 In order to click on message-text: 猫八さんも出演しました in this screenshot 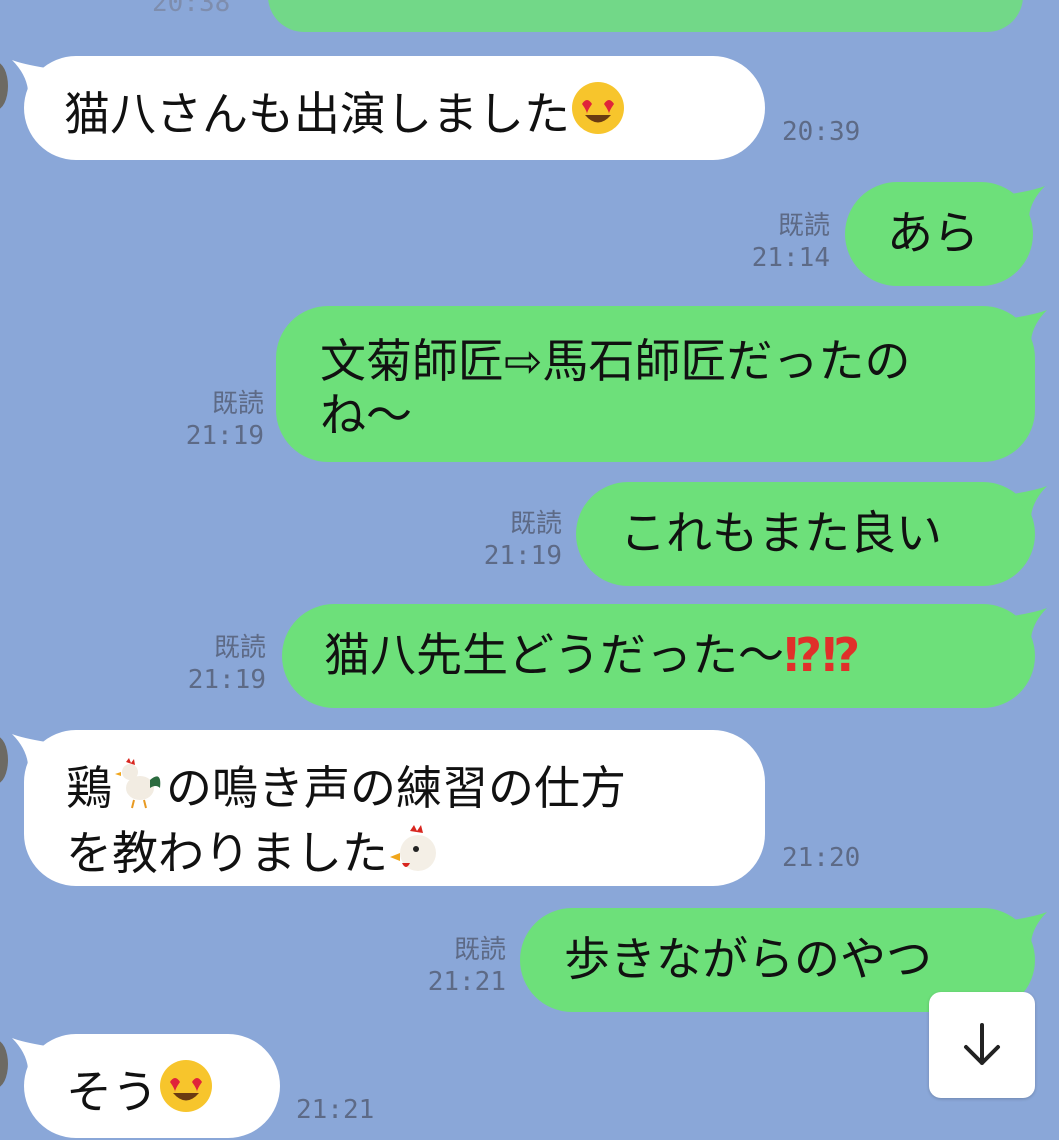, I will do `click(317, 114)`.